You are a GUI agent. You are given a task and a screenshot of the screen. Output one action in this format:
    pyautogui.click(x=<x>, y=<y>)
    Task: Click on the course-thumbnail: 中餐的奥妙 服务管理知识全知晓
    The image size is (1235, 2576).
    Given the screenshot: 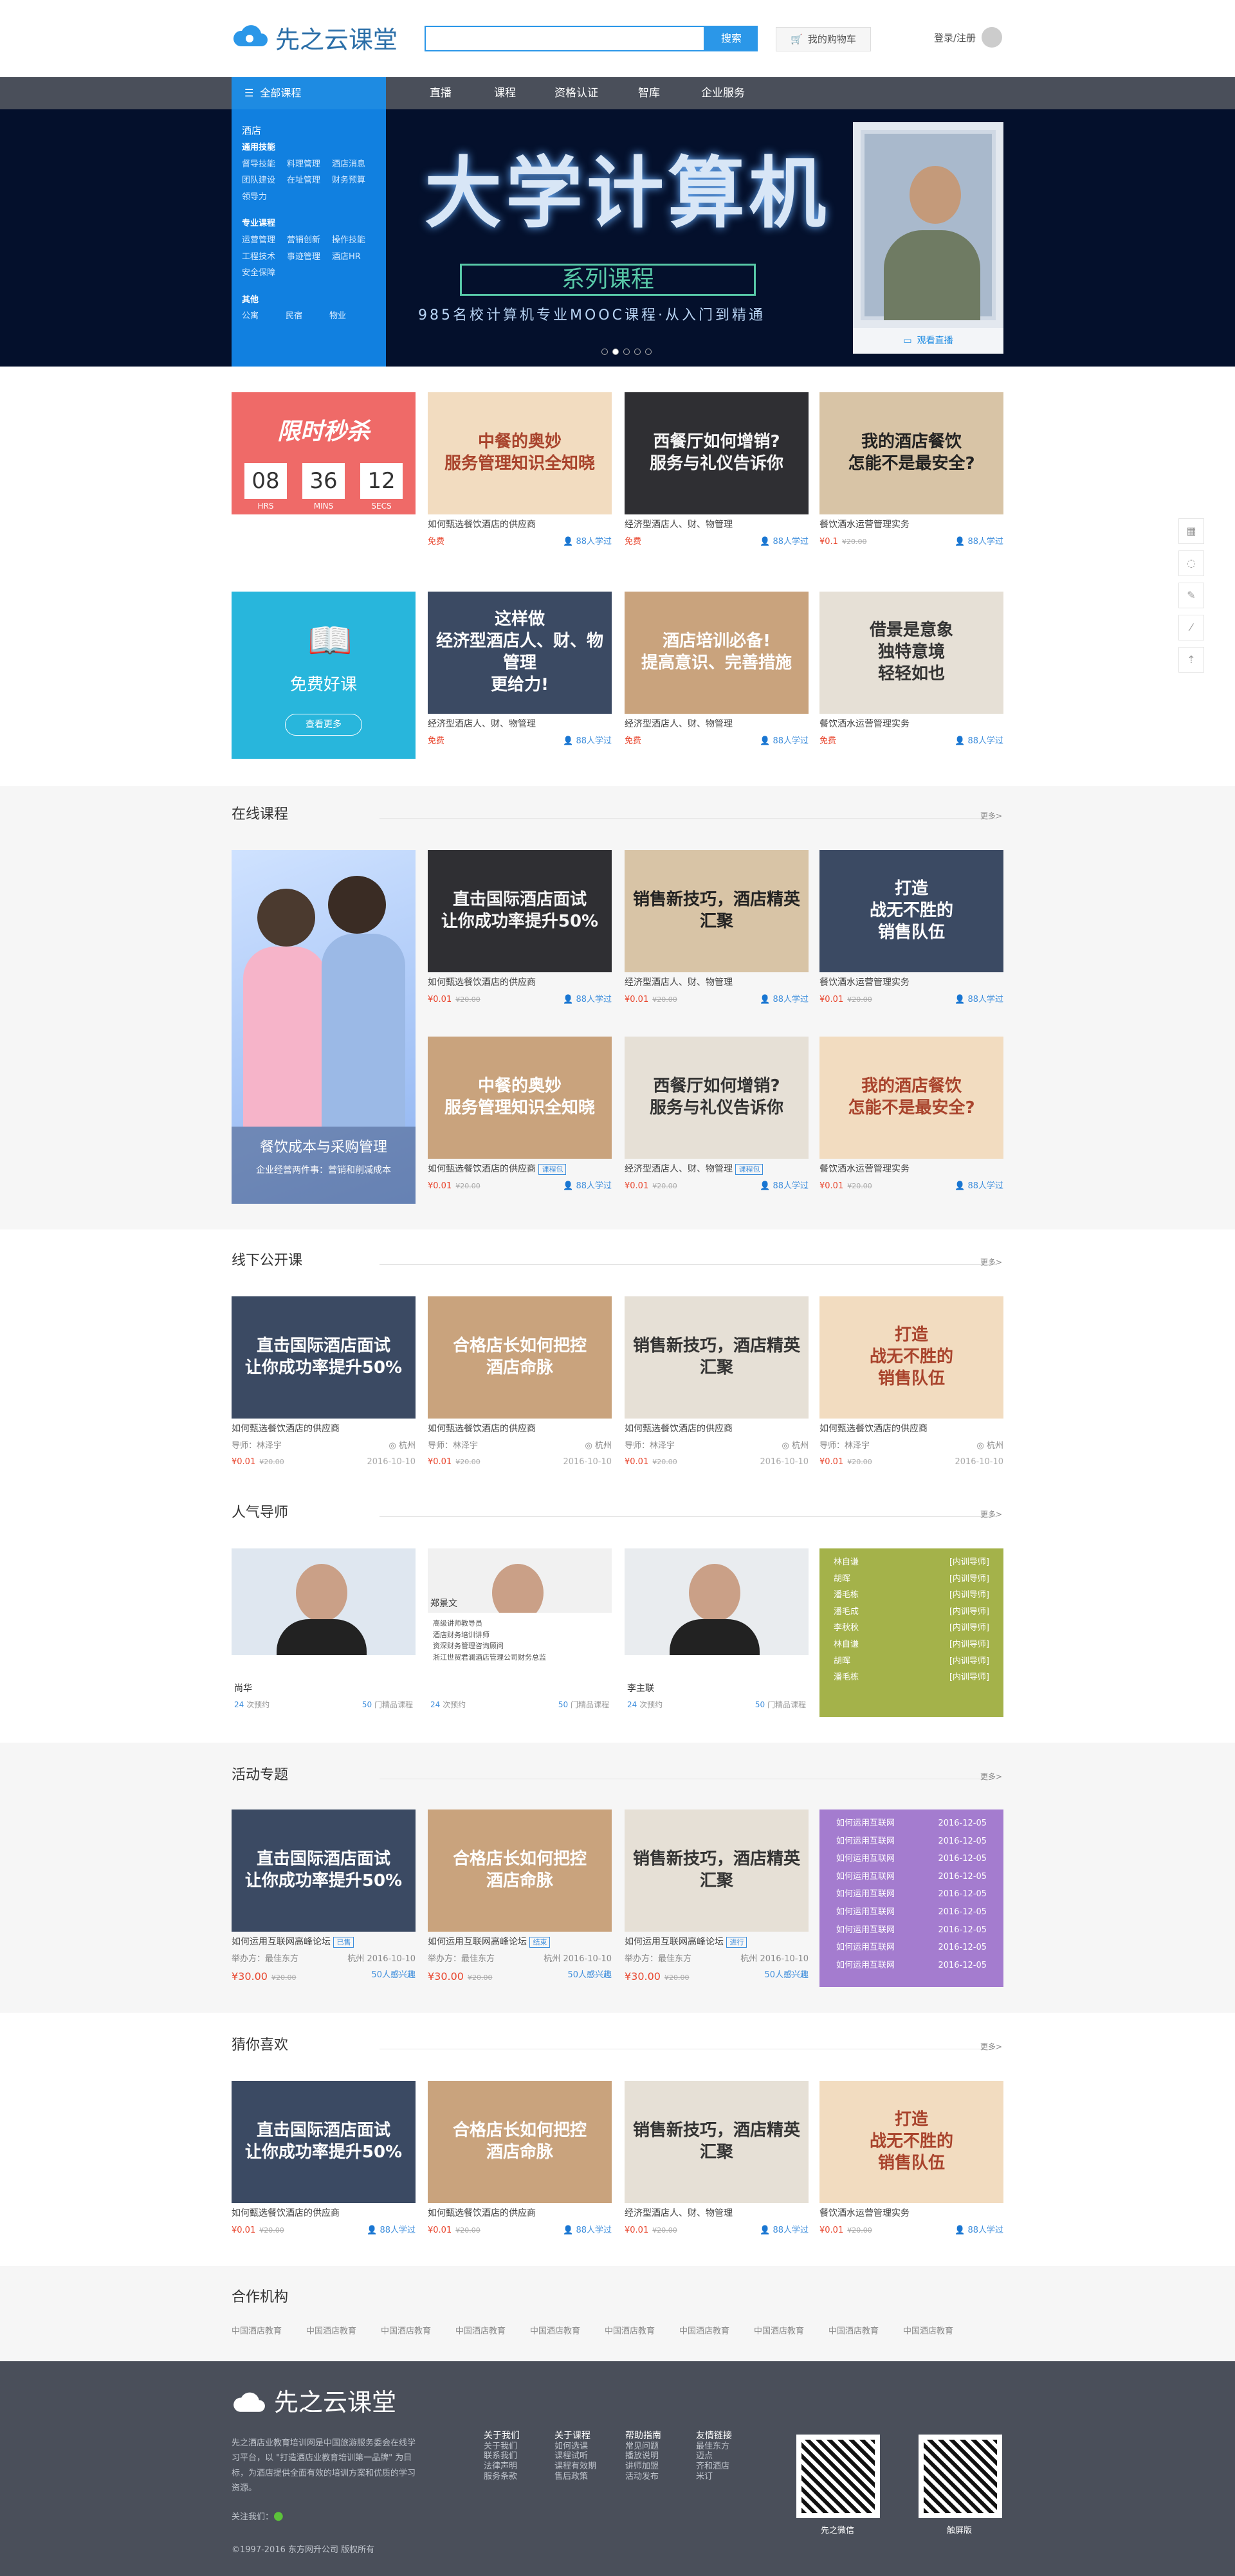 What is the action you would take?
    pyautogui.click(x=520, y=1098)
    